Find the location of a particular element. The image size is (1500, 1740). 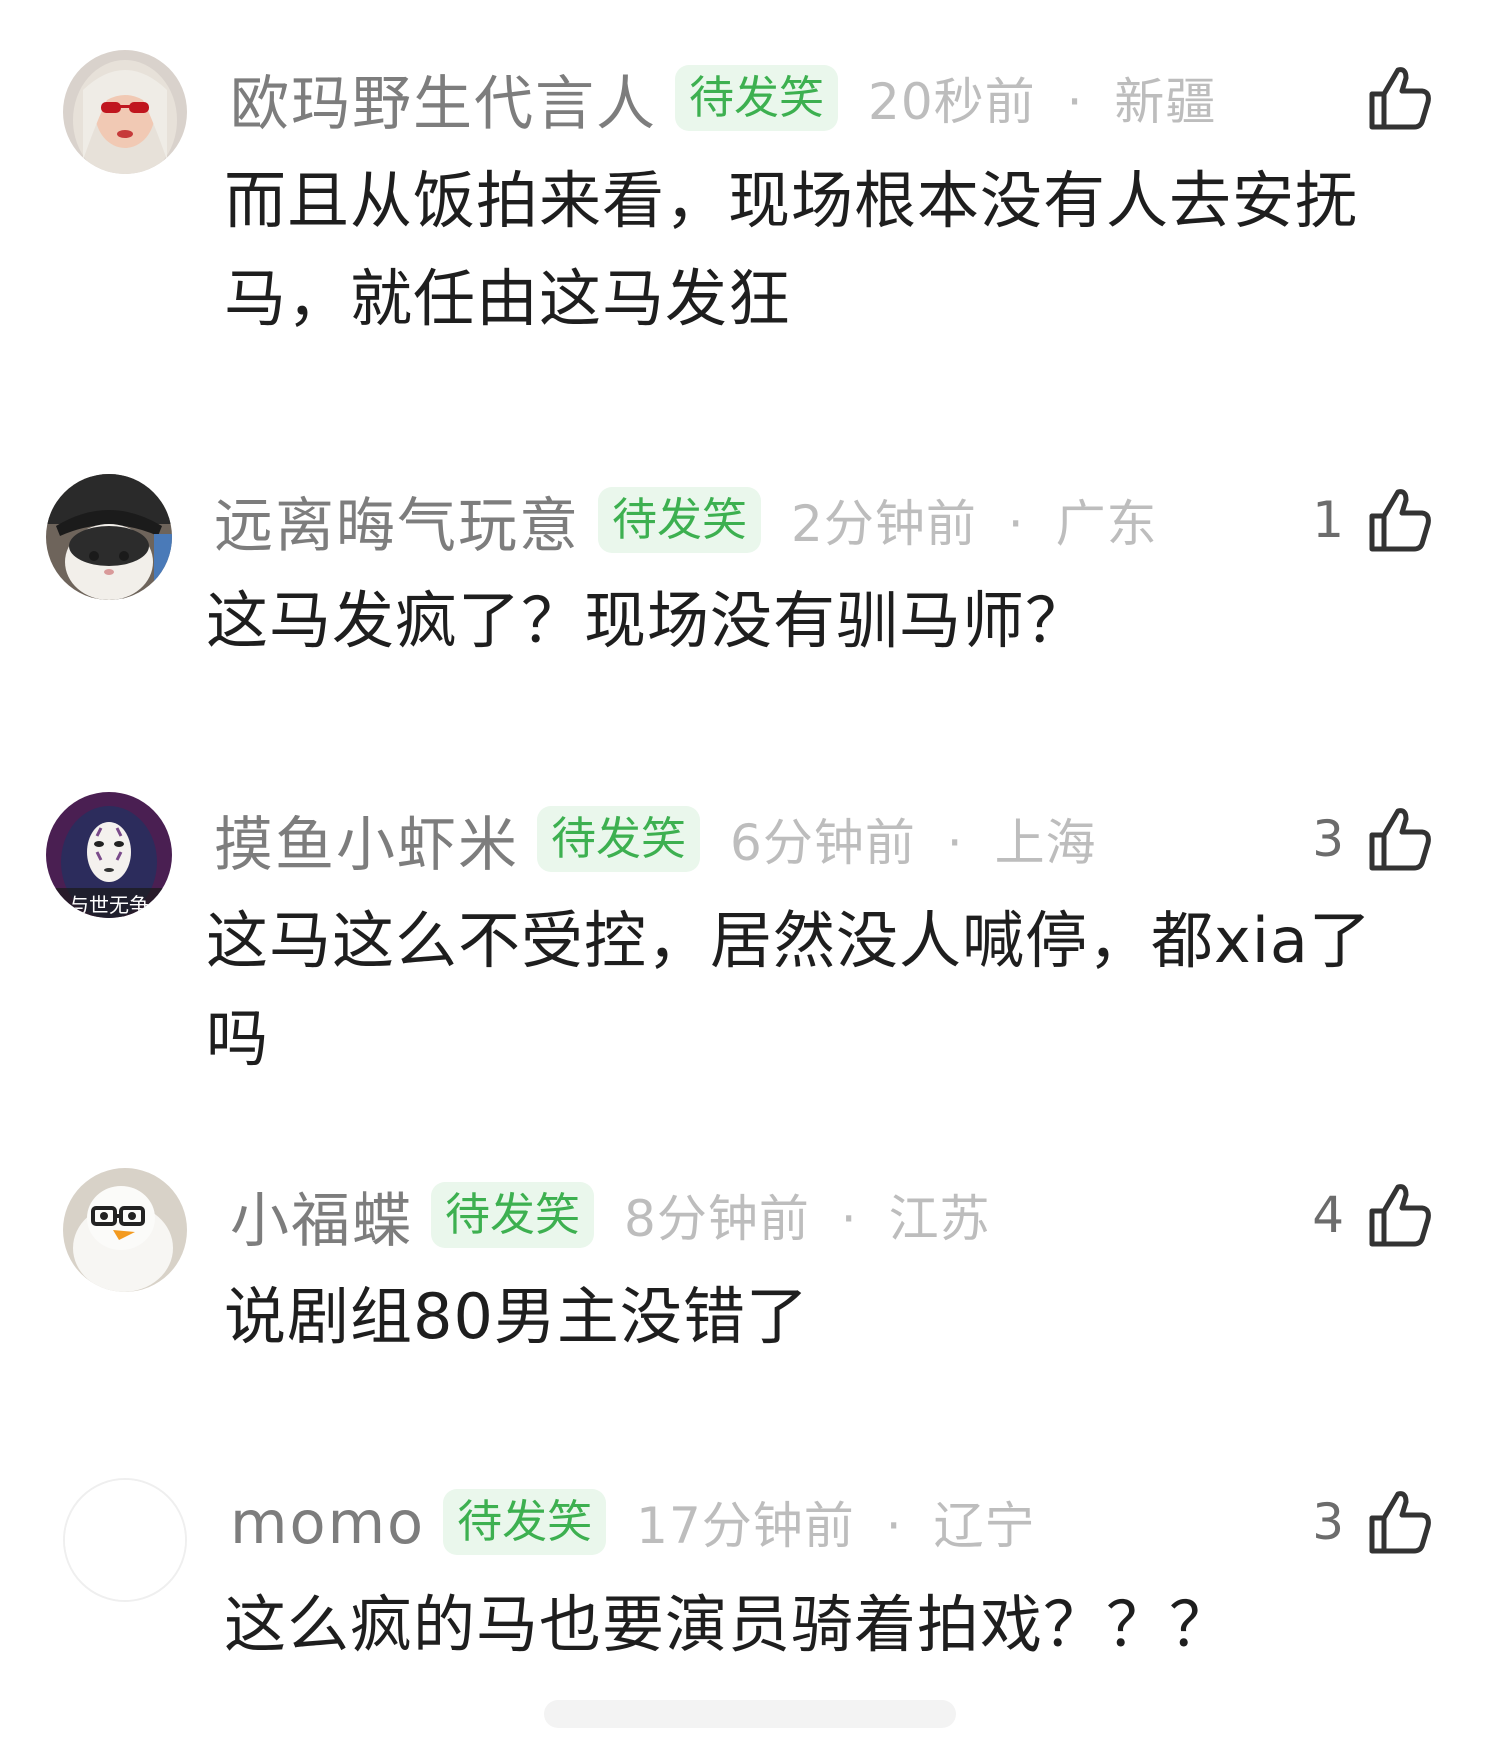

comment-location: 新疆 is located at coordinates (1165, 102).